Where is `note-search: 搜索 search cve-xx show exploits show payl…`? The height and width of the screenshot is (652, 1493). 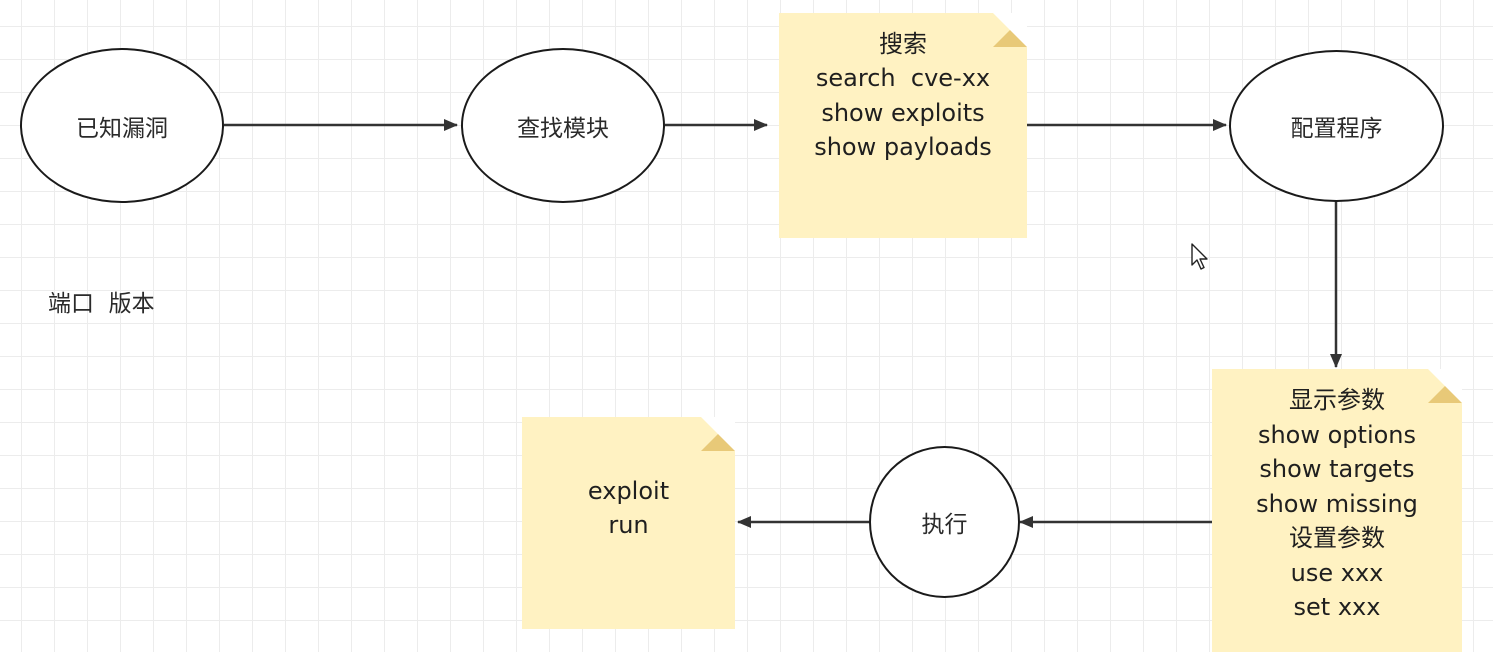 note-search: 搜索 search cve-xx show exploits show payl… is located at coordinates (903, 125).